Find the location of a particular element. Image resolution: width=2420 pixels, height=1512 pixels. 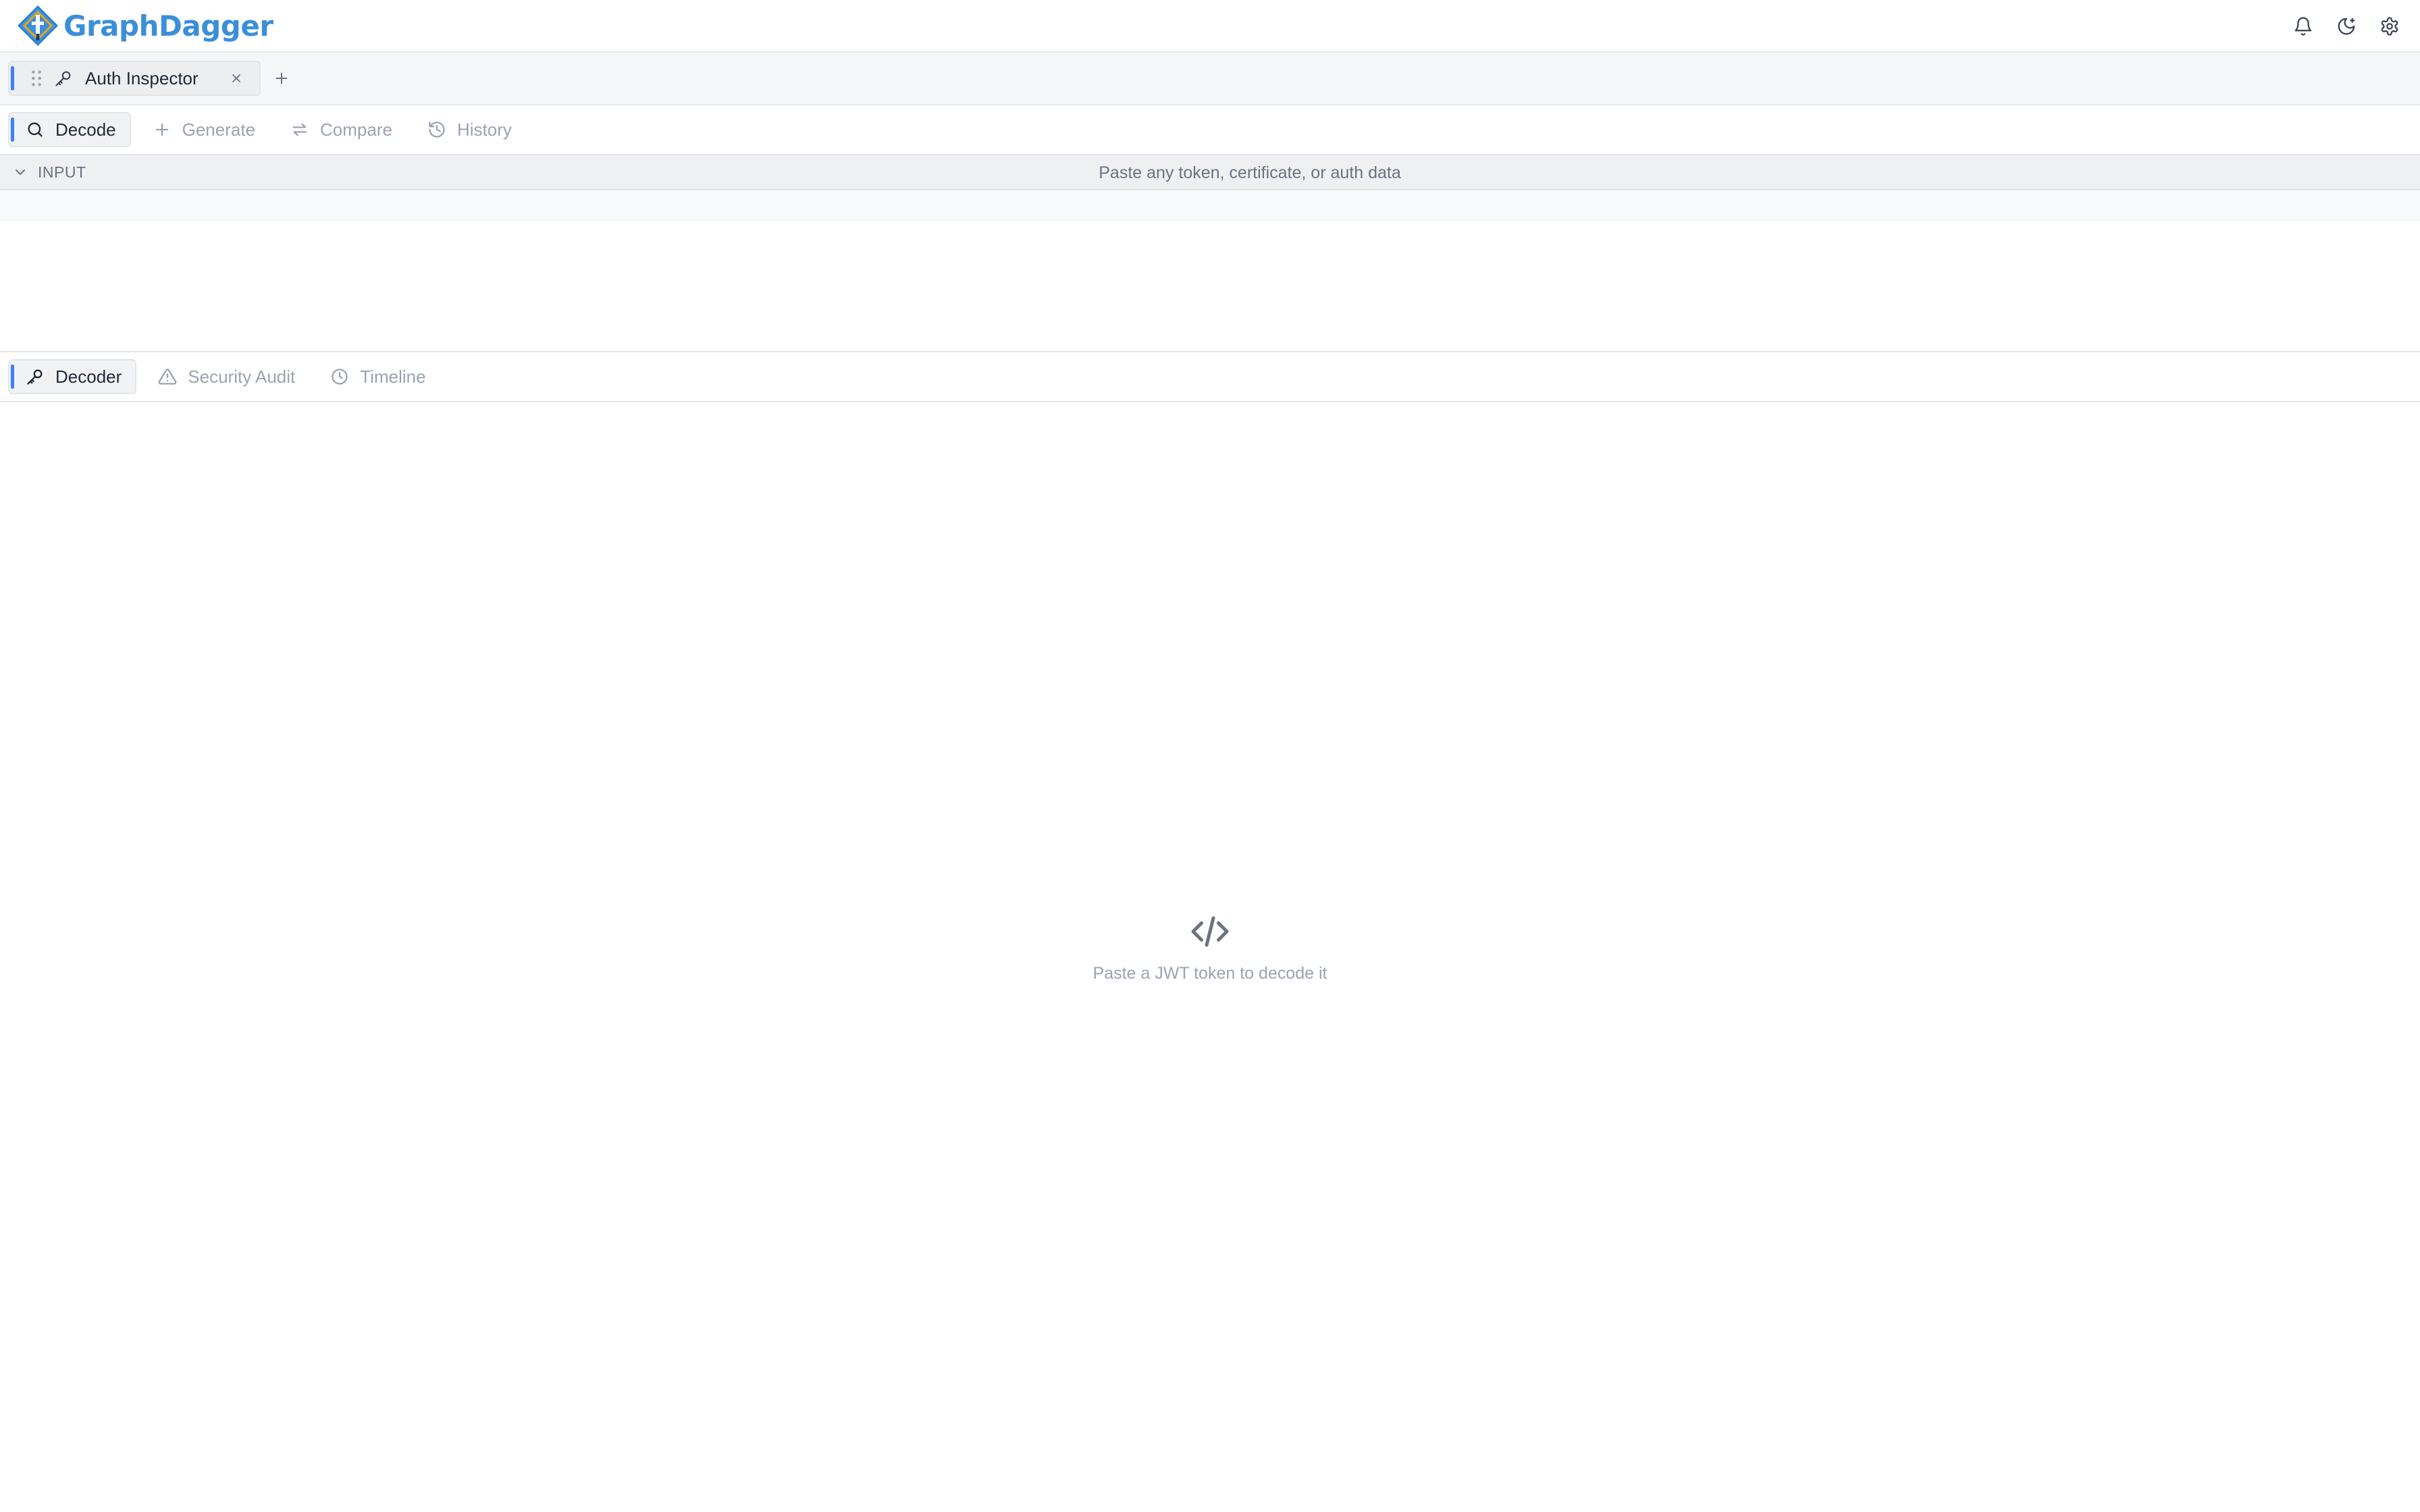

tab-decode: Decode is located at coordinates (69, 129).